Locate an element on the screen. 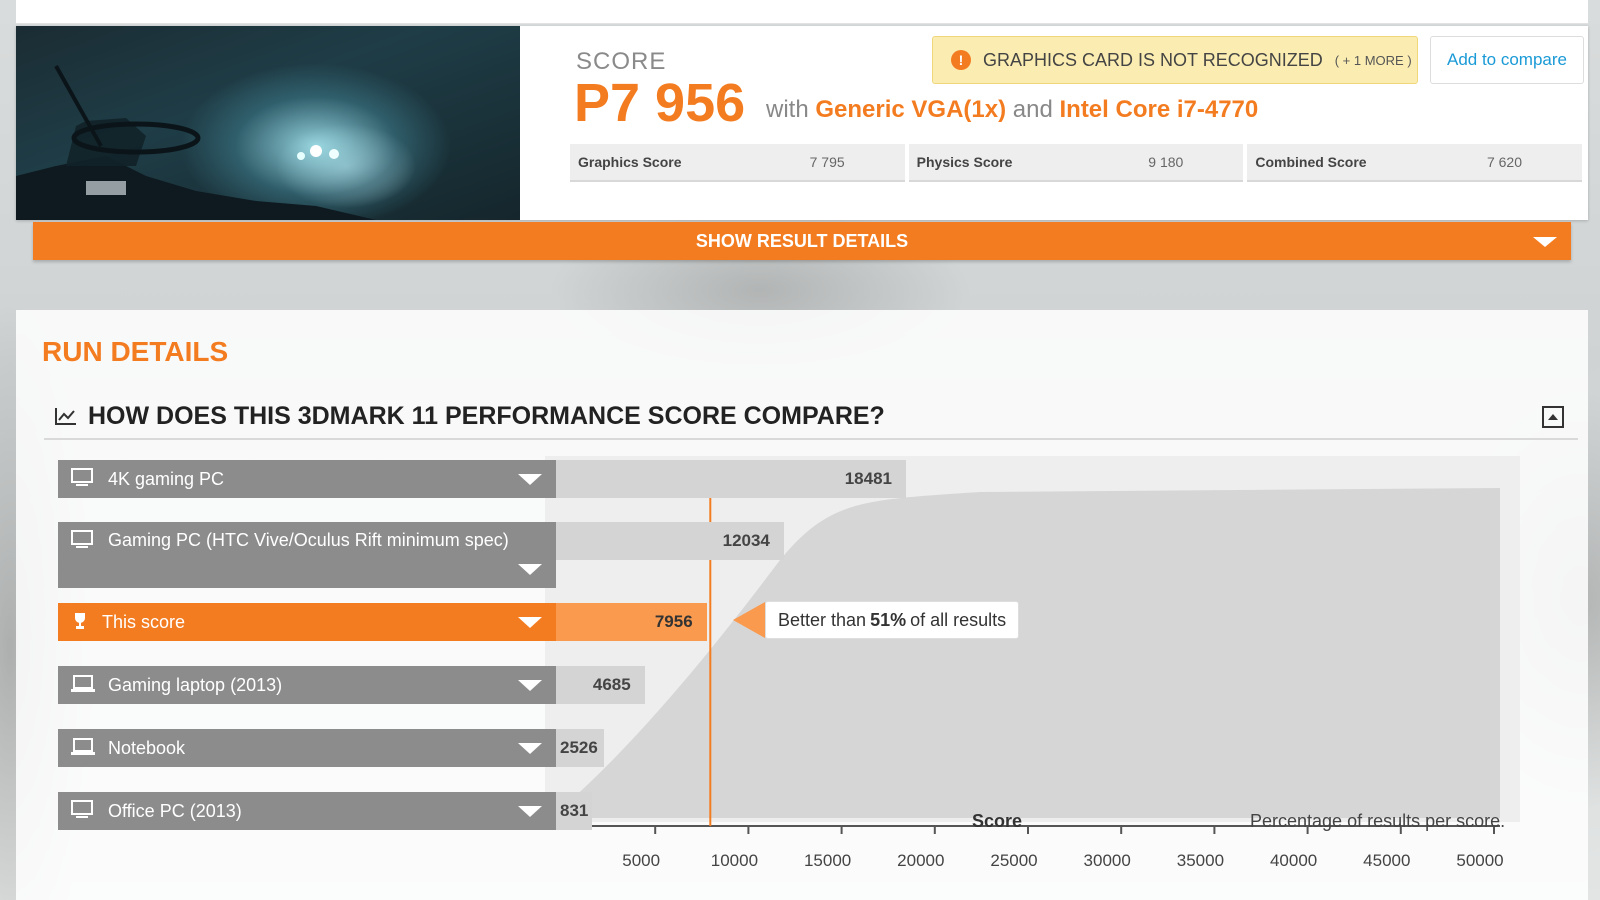  score-value-bar: 831 is located at coordinates (574, 811).